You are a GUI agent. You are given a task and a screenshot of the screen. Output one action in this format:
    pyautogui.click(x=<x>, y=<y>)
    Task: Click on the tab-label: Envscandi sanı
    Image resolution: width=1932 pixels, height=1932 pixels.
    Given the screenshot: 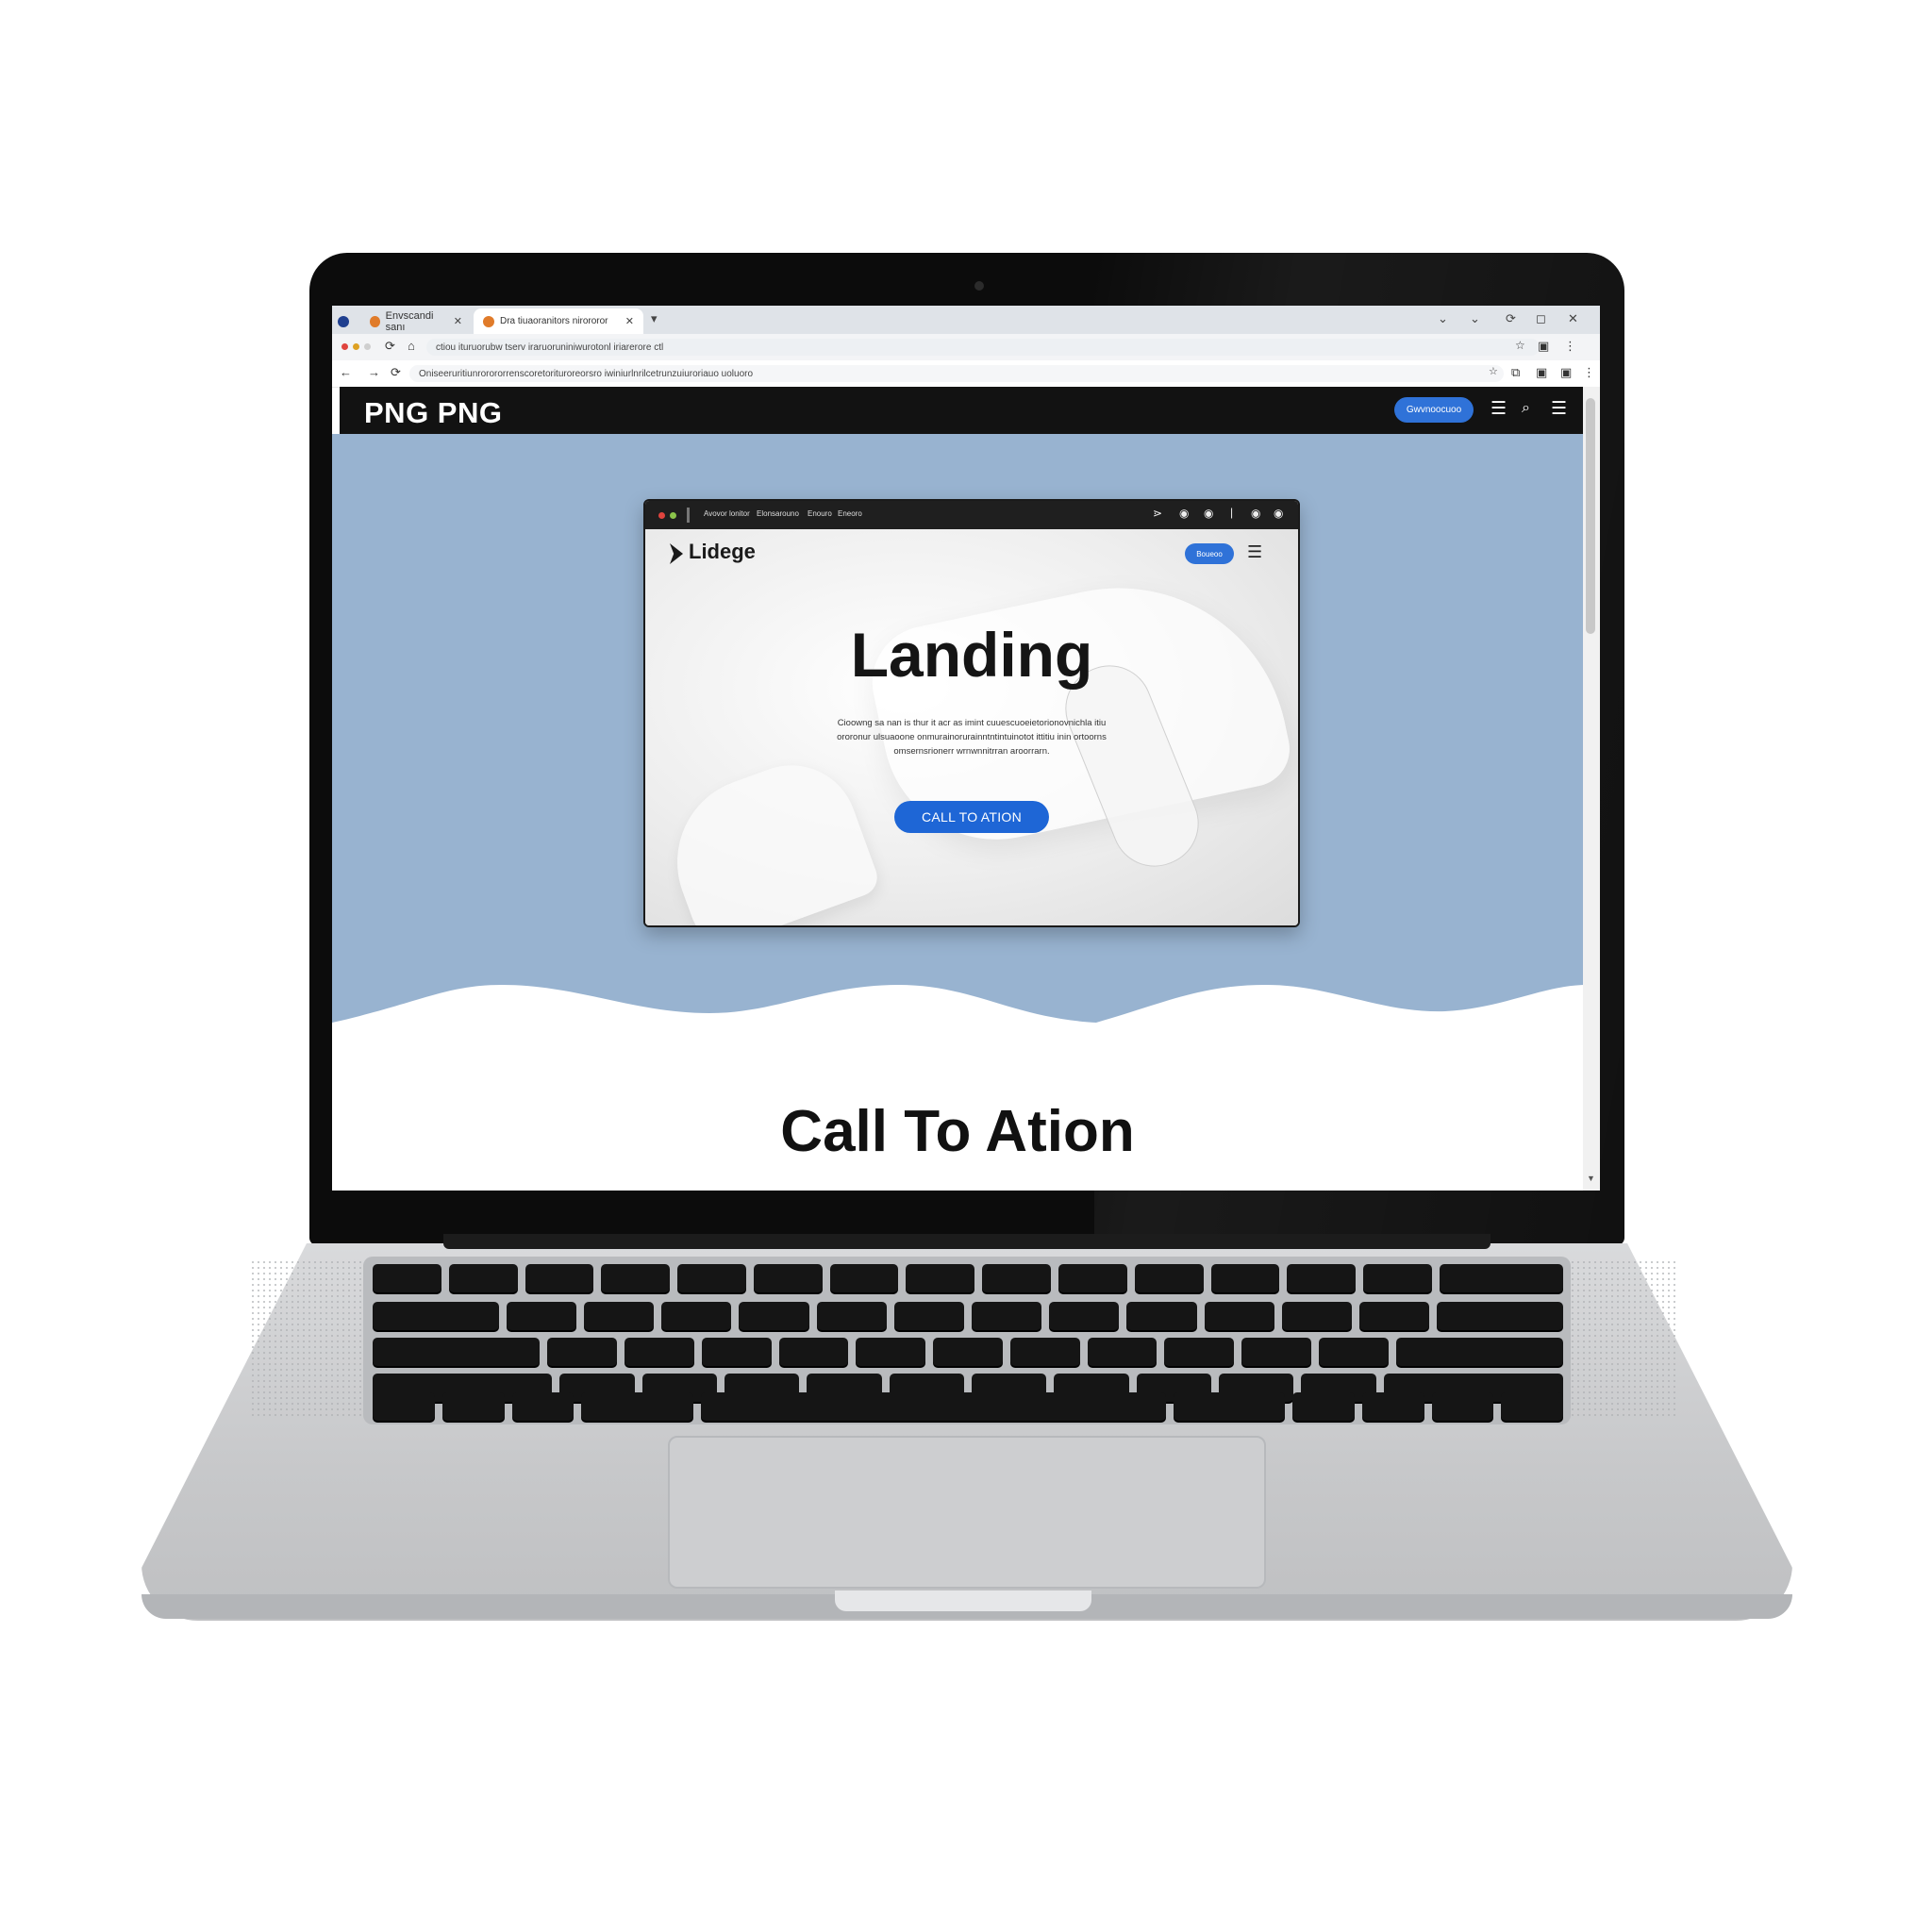 What is the action you would take?
    pyautogui.click(x=410, y=321)
    